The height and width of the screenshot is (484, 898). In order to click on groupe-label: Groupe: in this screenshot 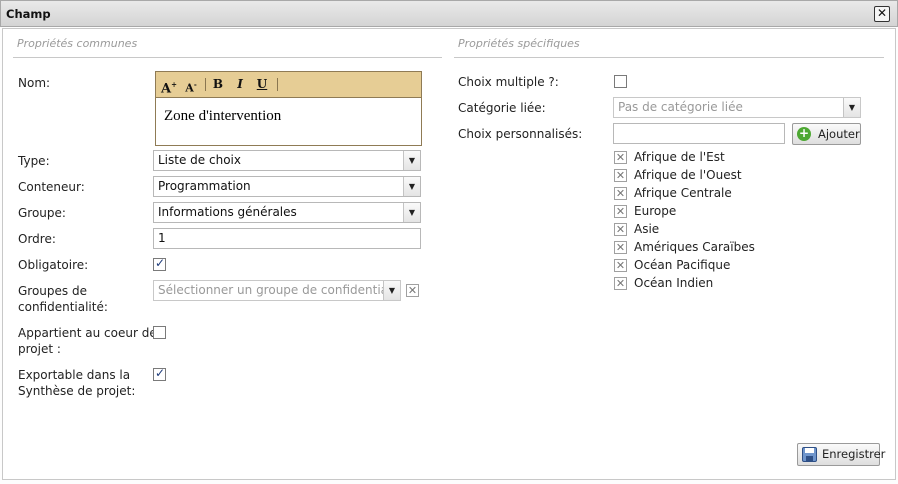, I will do `click(42, 213)`.